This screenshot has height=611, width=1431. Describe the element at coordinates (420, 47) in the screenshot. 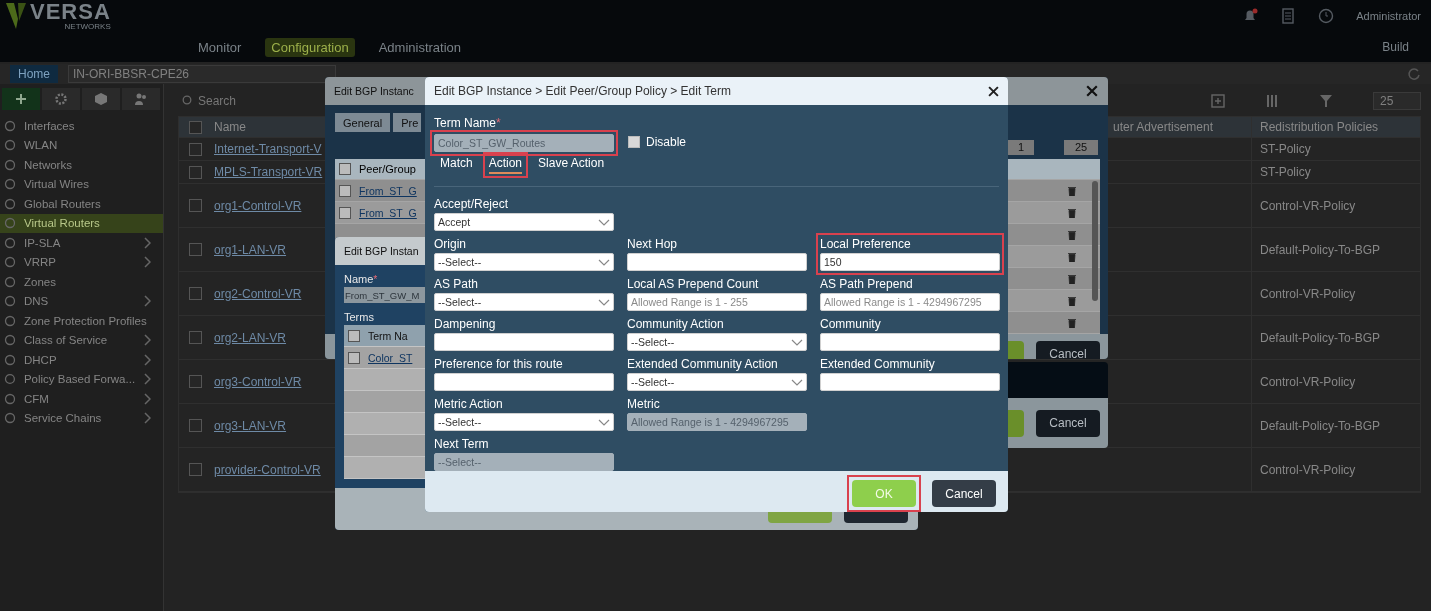

I see `nav-tab: Administration` at that location.